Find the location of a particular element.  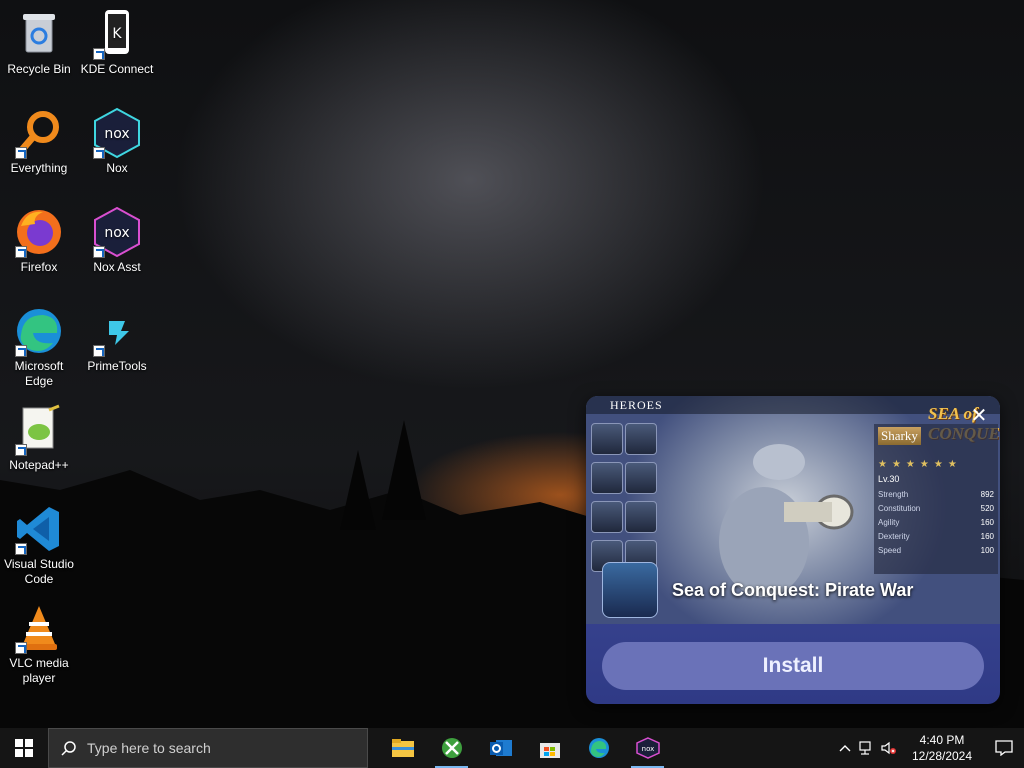

stat-row: Dexterity 160 is located at coordinates (936, 537).